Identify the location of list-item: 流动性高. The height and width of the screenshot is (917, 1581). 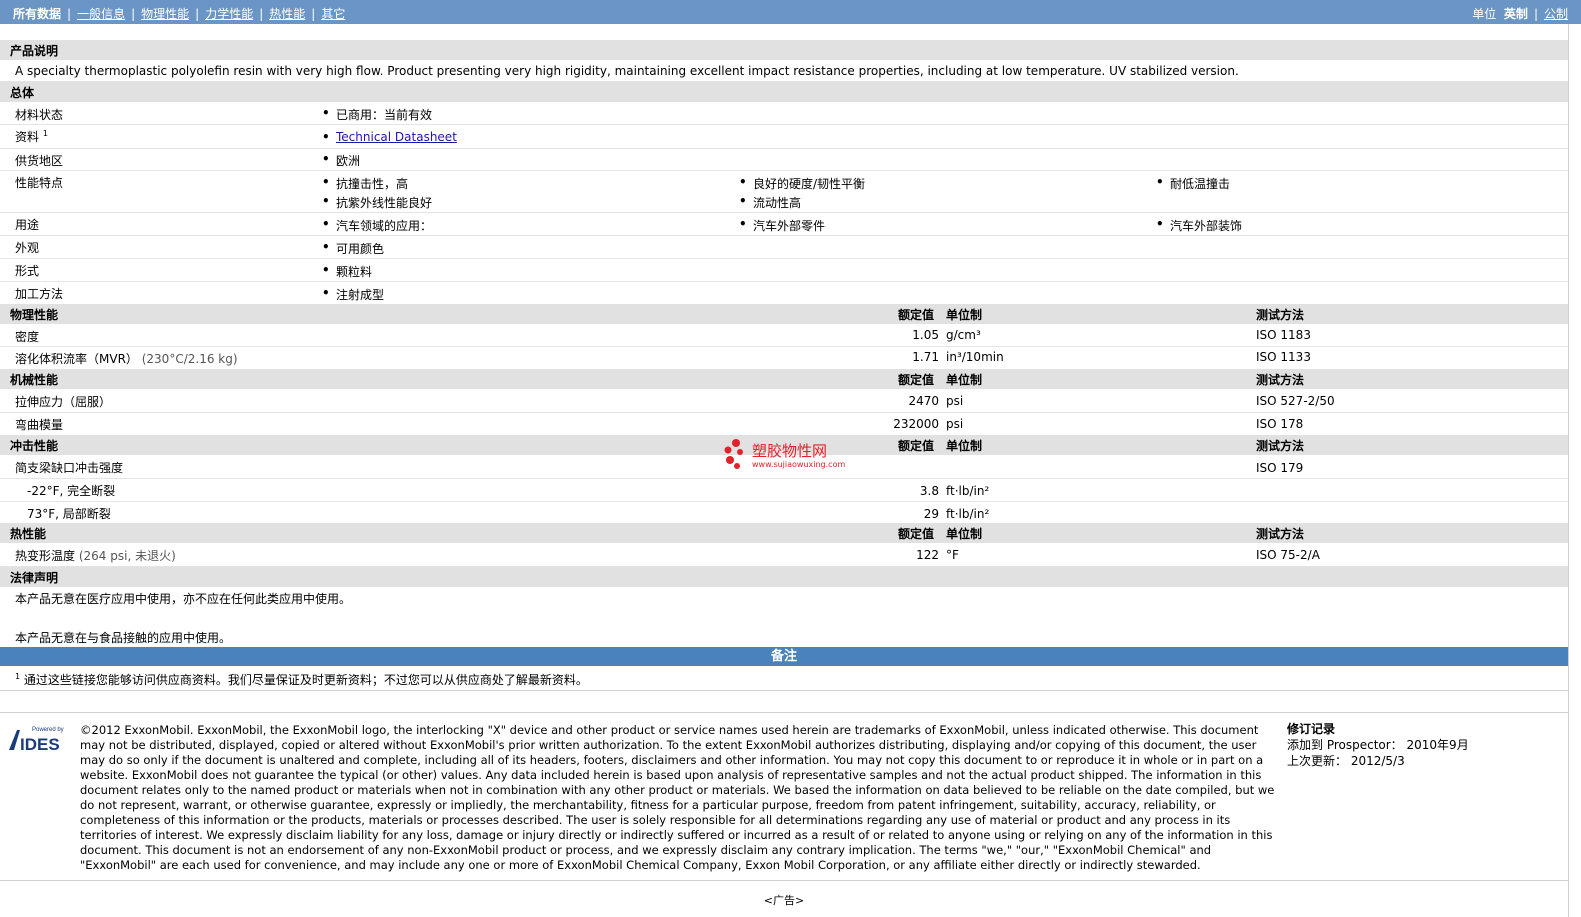
(770, 202).